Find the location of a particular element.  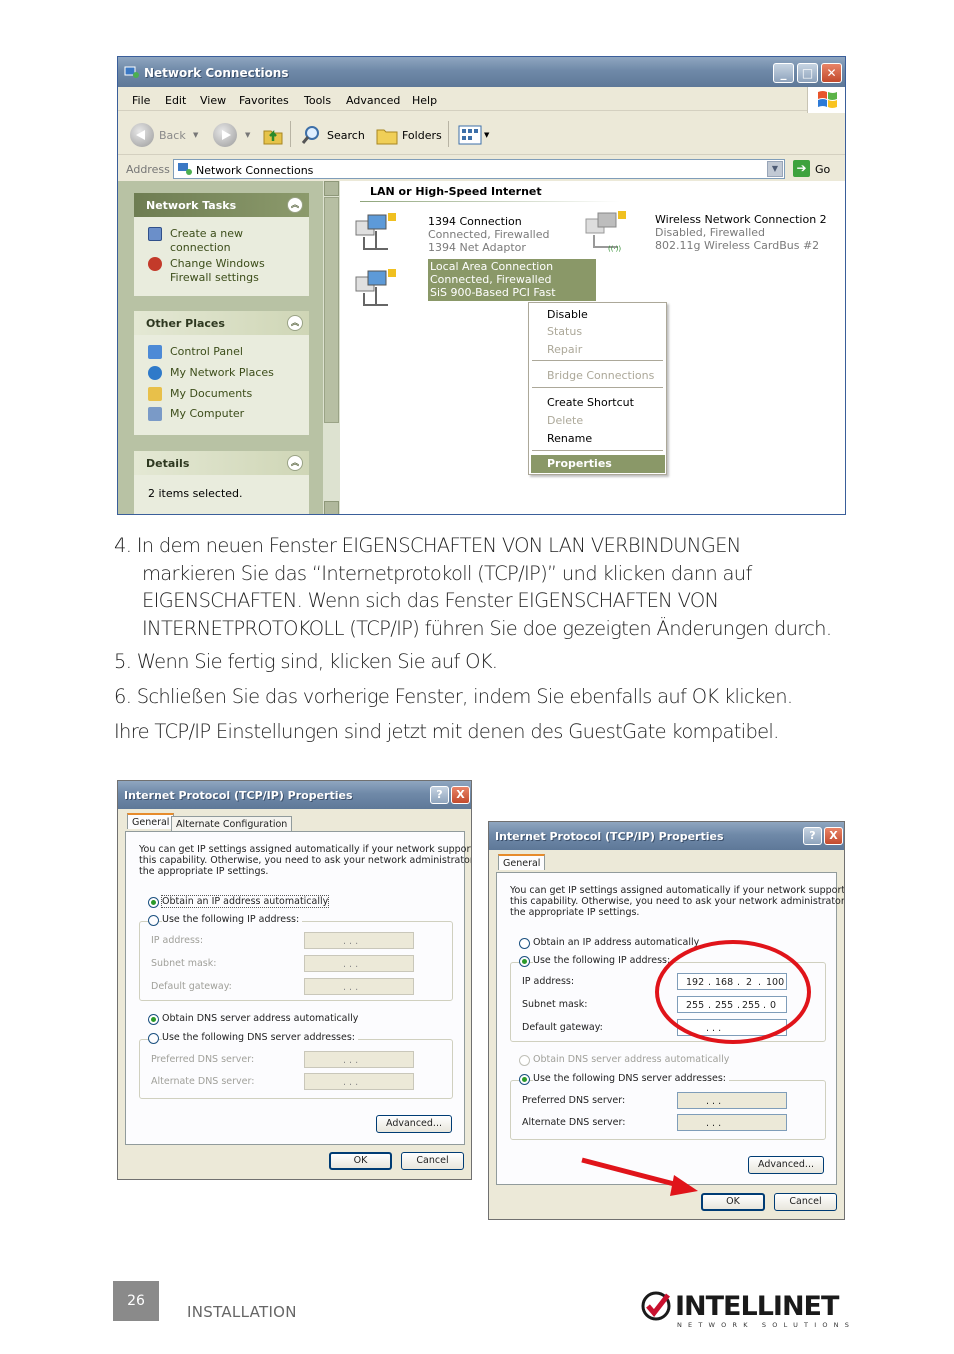

gateway-input: . . . is located at coordinates (359, 986).